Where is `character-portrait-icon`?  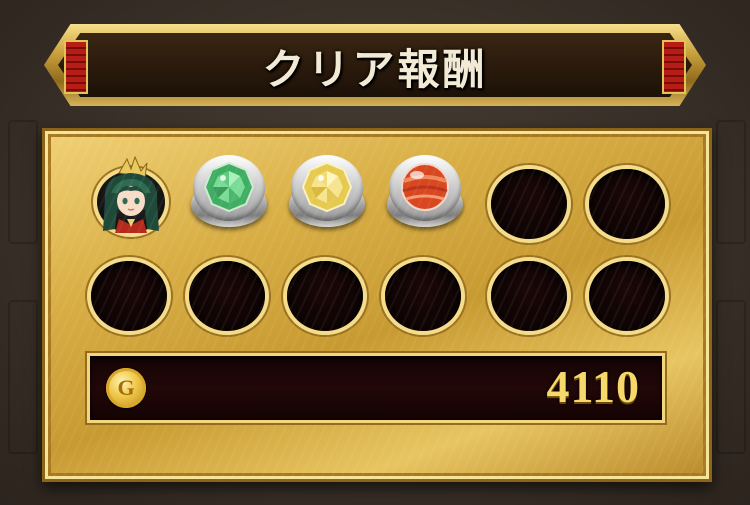
character-portrait-icon is located at coordinates (131, 194).